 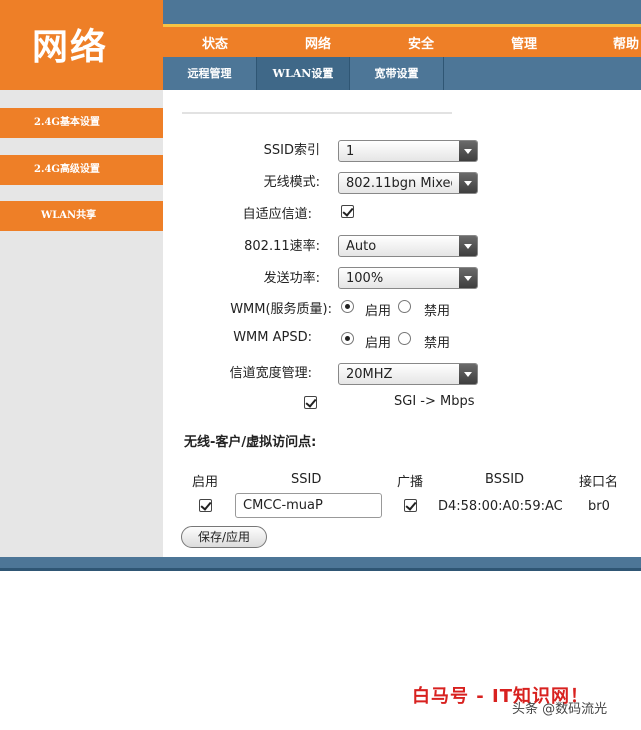 I want to click on sgi-label: SGI -> Mbps, so click(x=434, y=401).